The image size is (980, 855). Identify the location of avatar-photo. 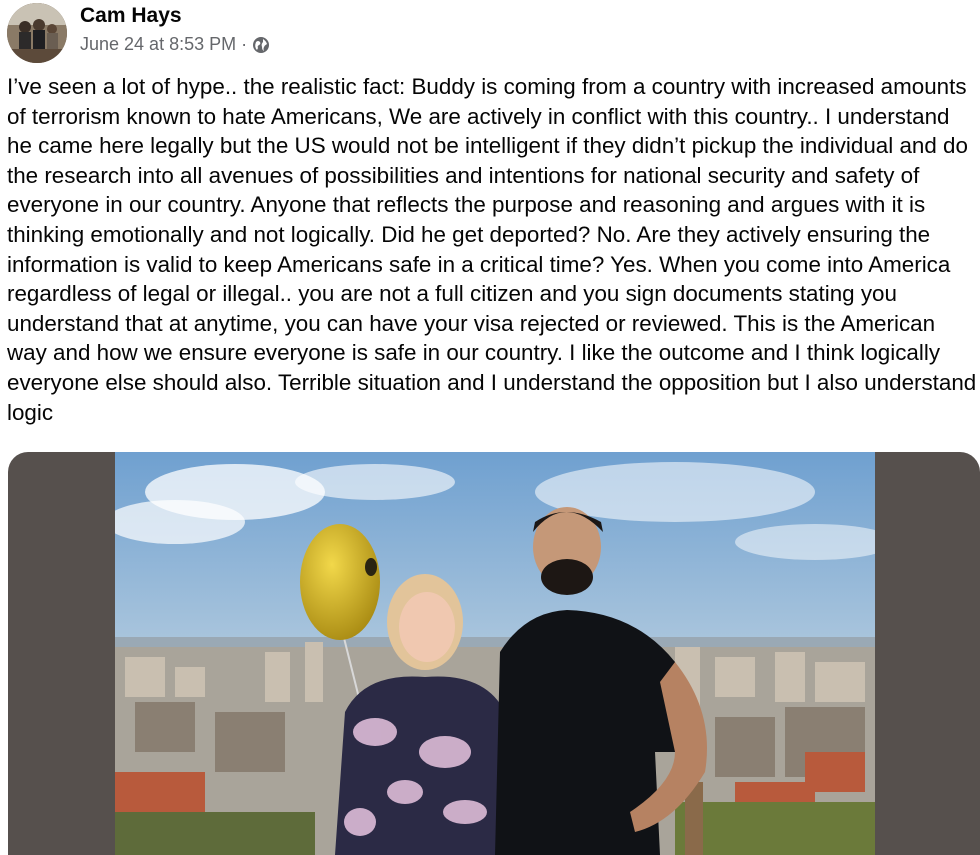
(37, 33).